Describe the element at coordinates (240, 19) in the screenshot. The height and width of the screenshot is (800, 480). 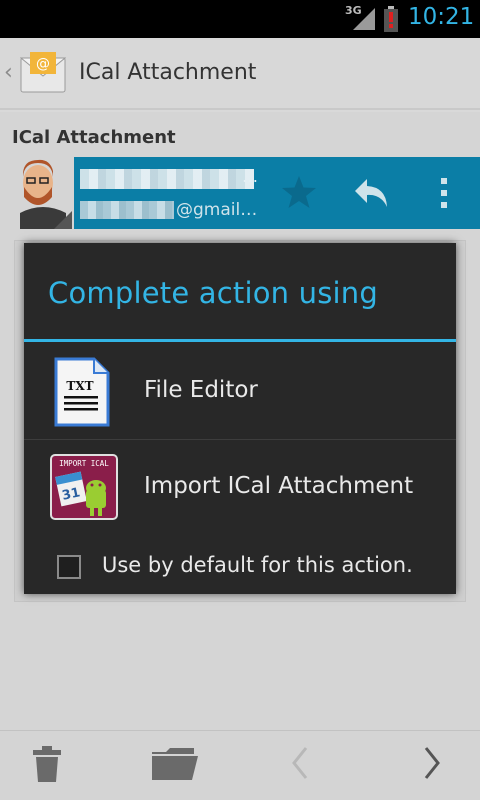
I see `status-bar: 3G 10:21` at that location.